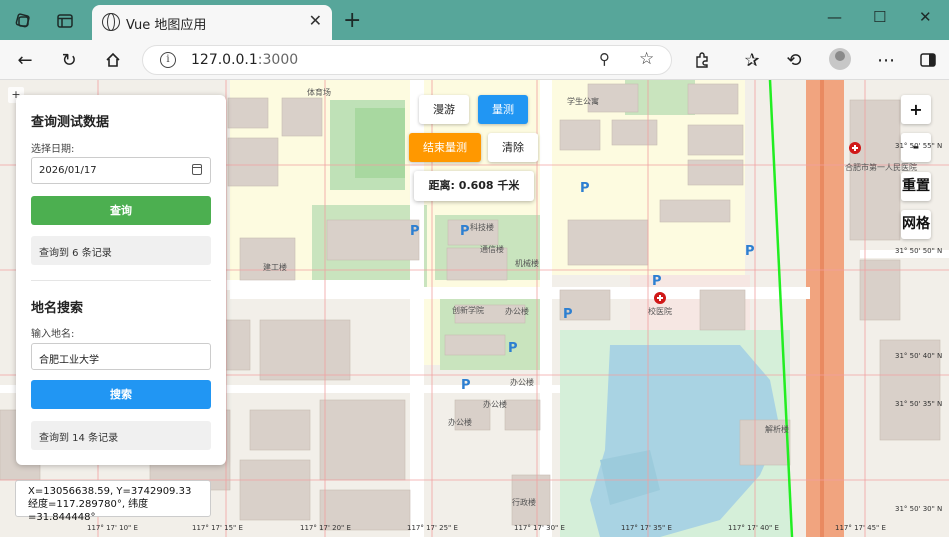 Image resolution: width=949 pixels, height=537 pixels. Describe the element at coordinates (928, 60) in the screenshot. I see `sidebar-toggle-icon` at that location.